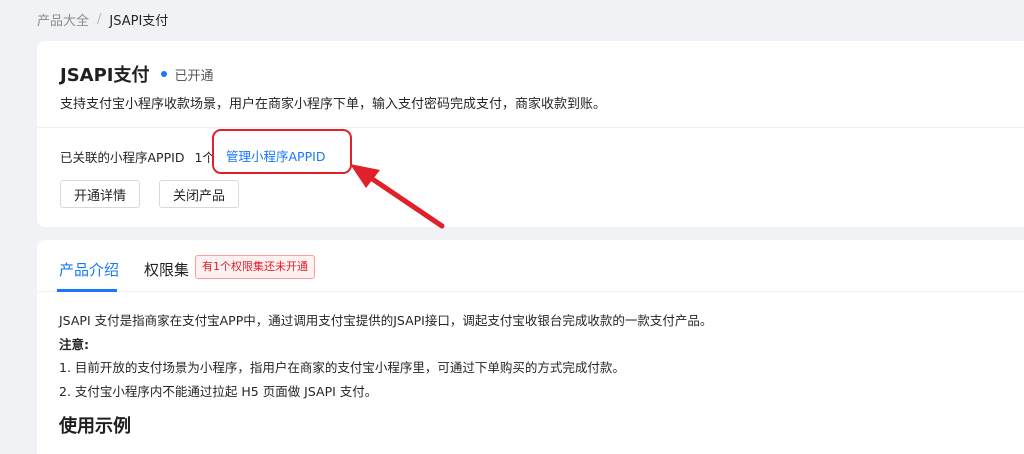 The height and width of the screenshot is (454, 1024). What do you see at coordinates (74, 344) in the screenshot?
I see `note-label: 注意:` at bounding box center [74, 344].